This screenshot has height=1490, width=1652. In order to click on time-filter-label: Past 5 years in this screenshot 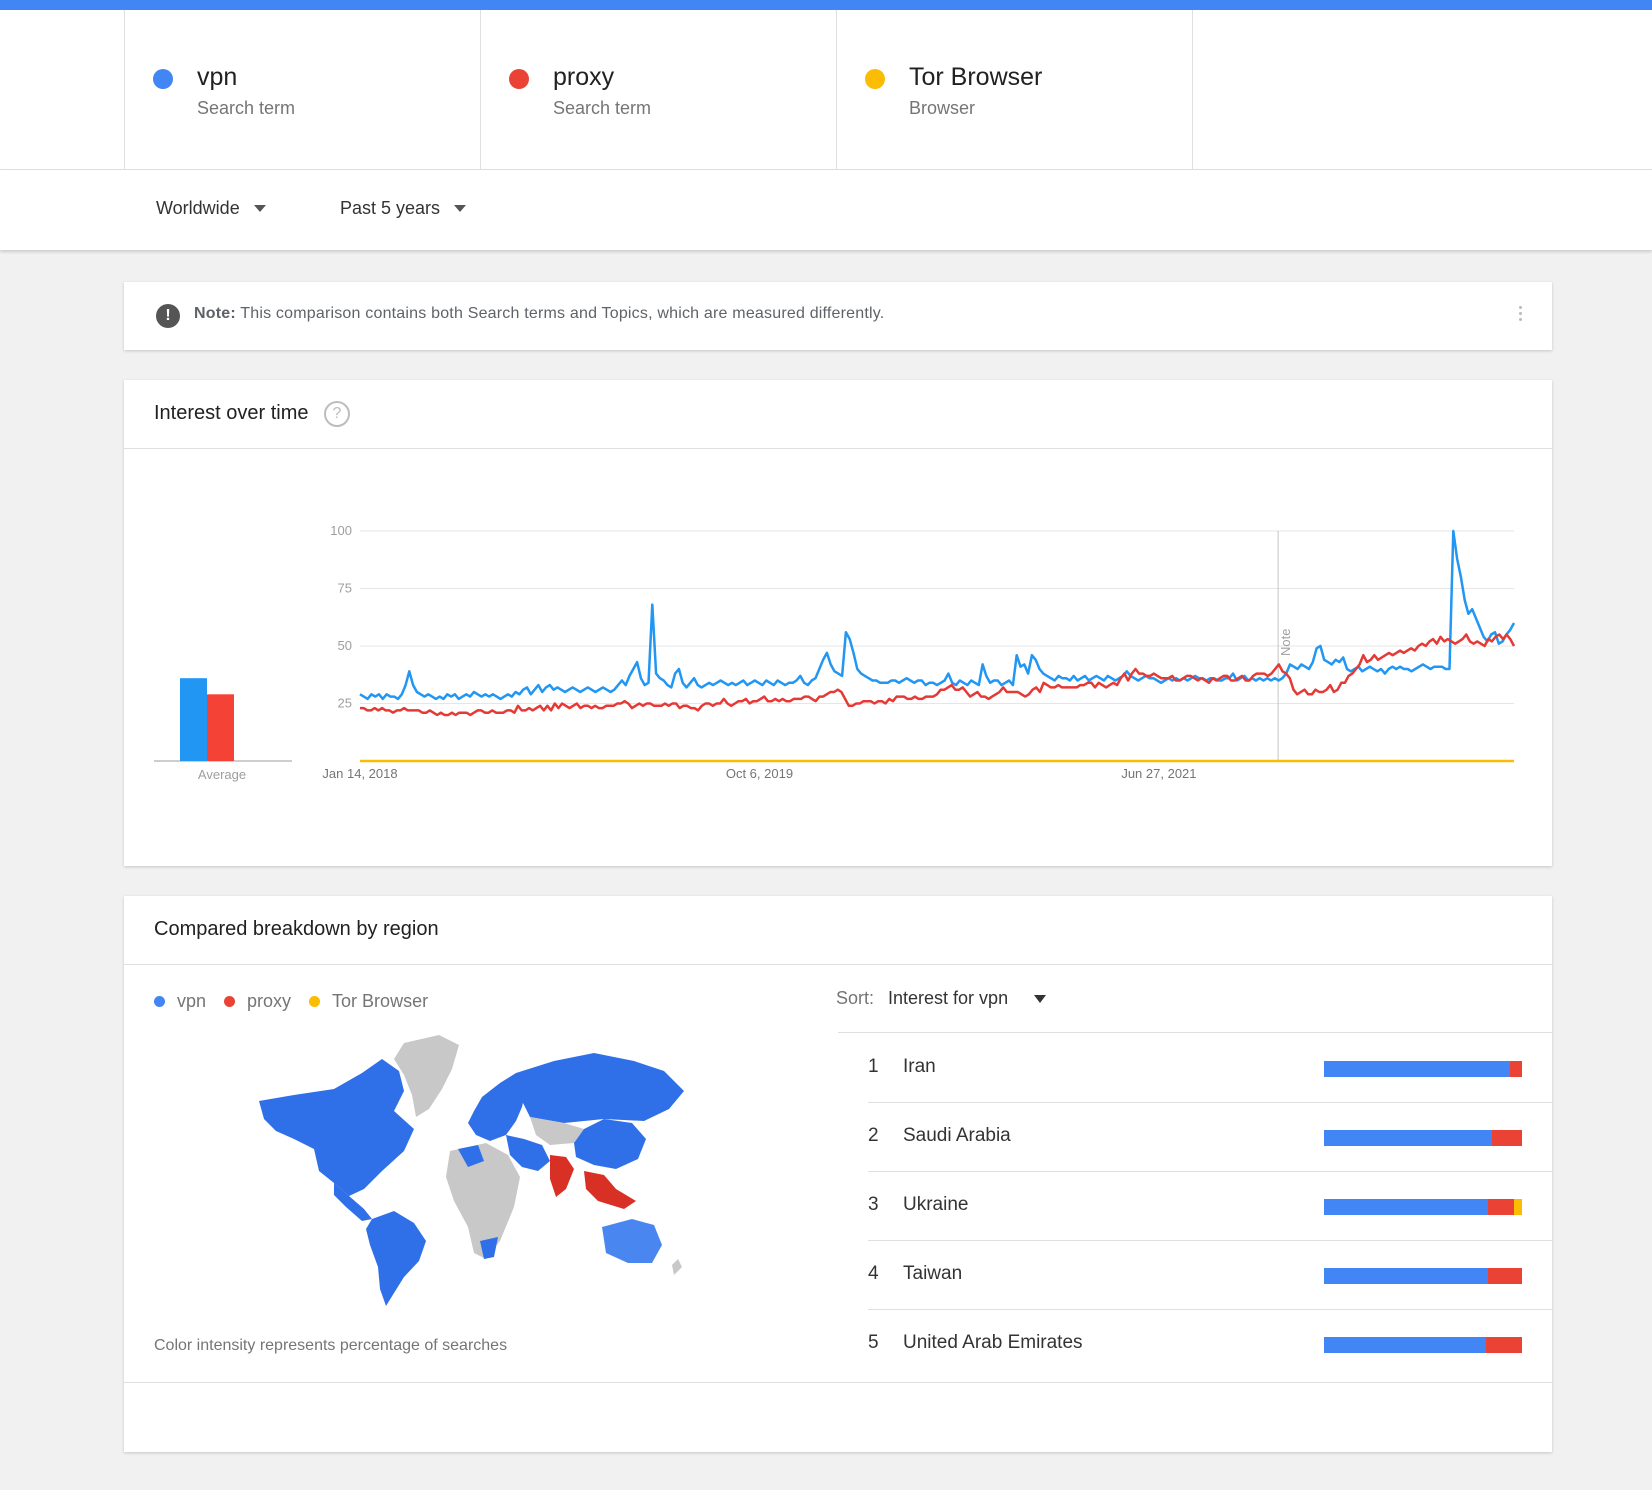, I will do `click(390, 208)`.